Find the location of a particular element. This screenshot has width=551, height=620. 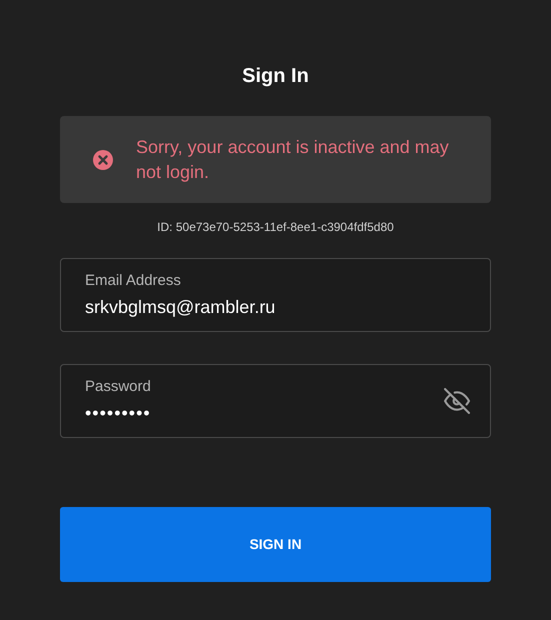

password-field: Password ••••••••• is located at coordinates (275, 401).